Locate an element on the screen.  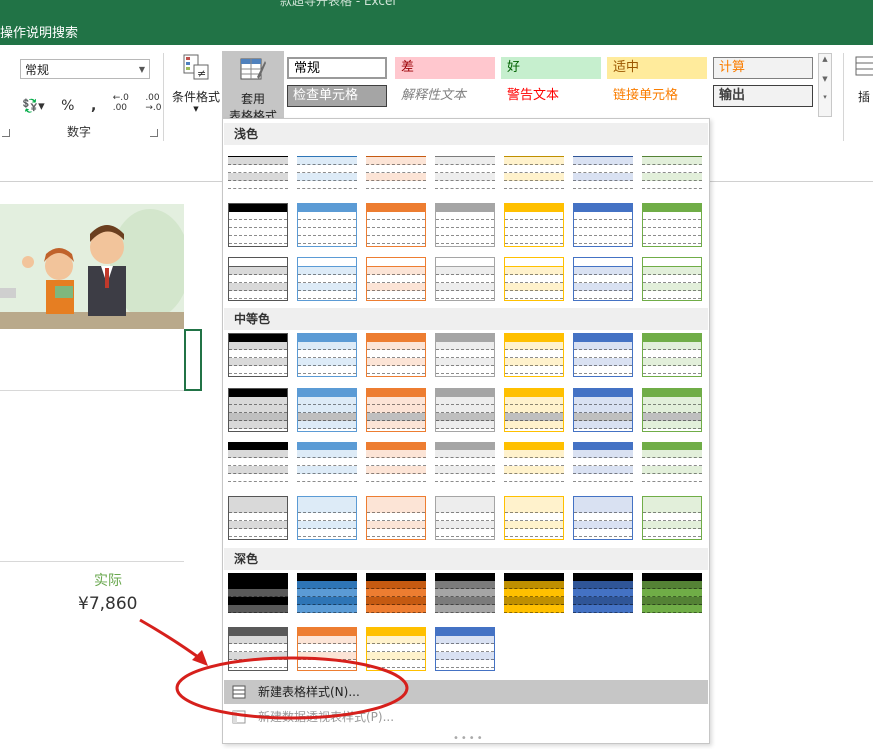
cell-style-neutral: 适中 is located at coordinates (657, 68).